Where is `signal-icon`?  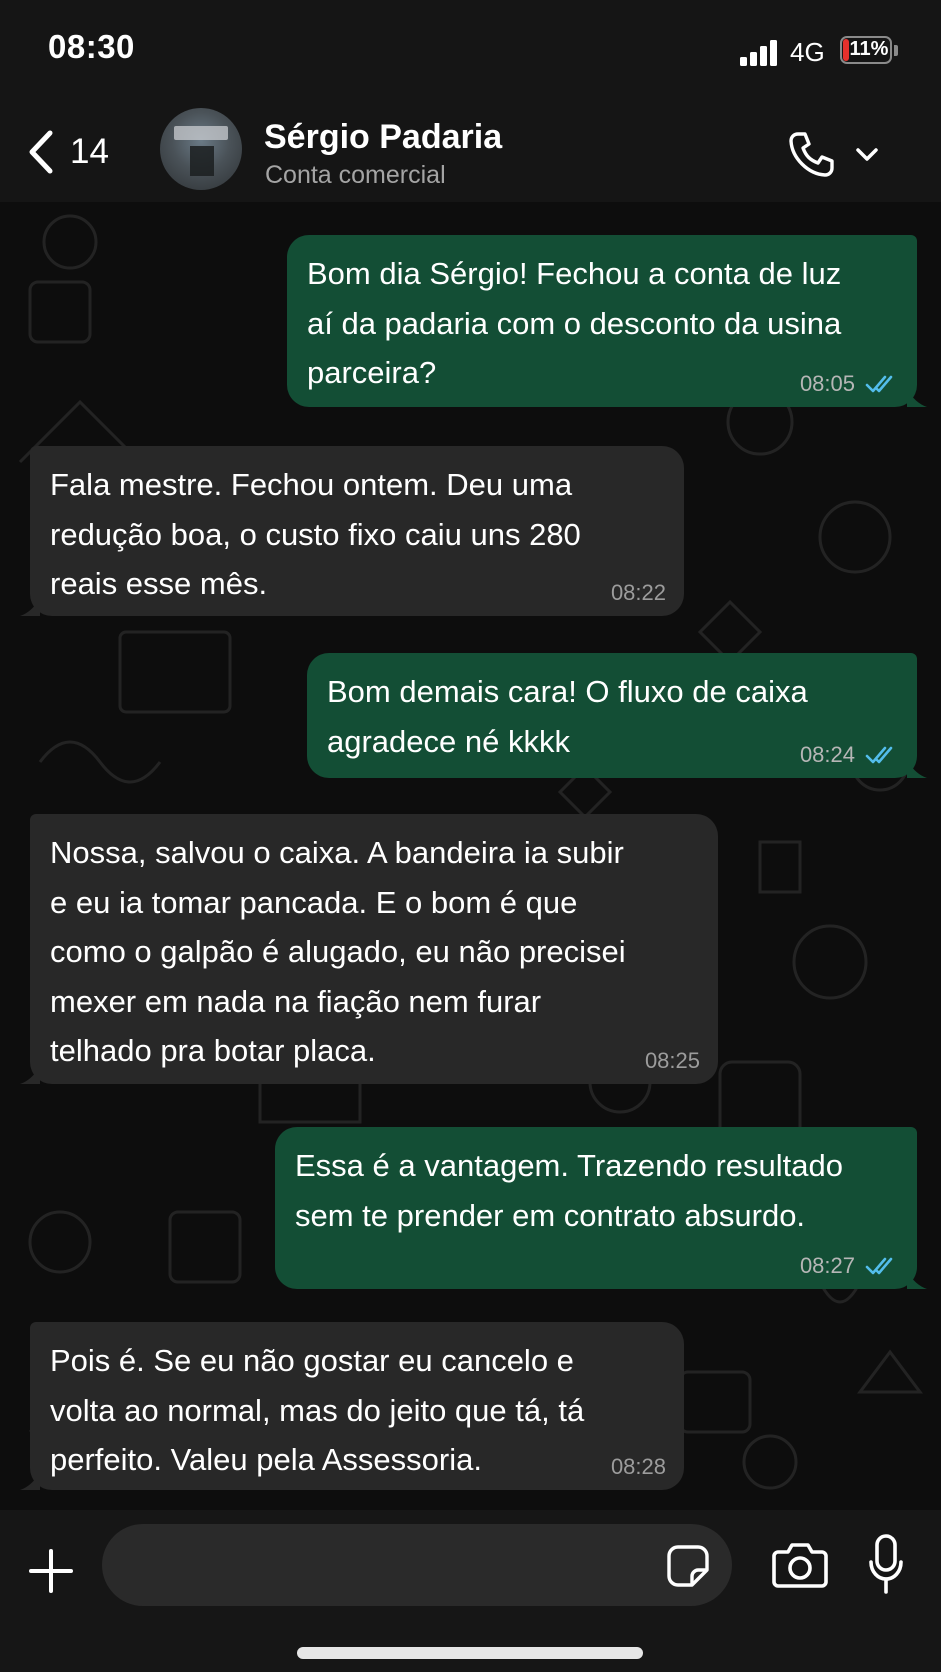 signal-icon is located at coordinates (758, 53).